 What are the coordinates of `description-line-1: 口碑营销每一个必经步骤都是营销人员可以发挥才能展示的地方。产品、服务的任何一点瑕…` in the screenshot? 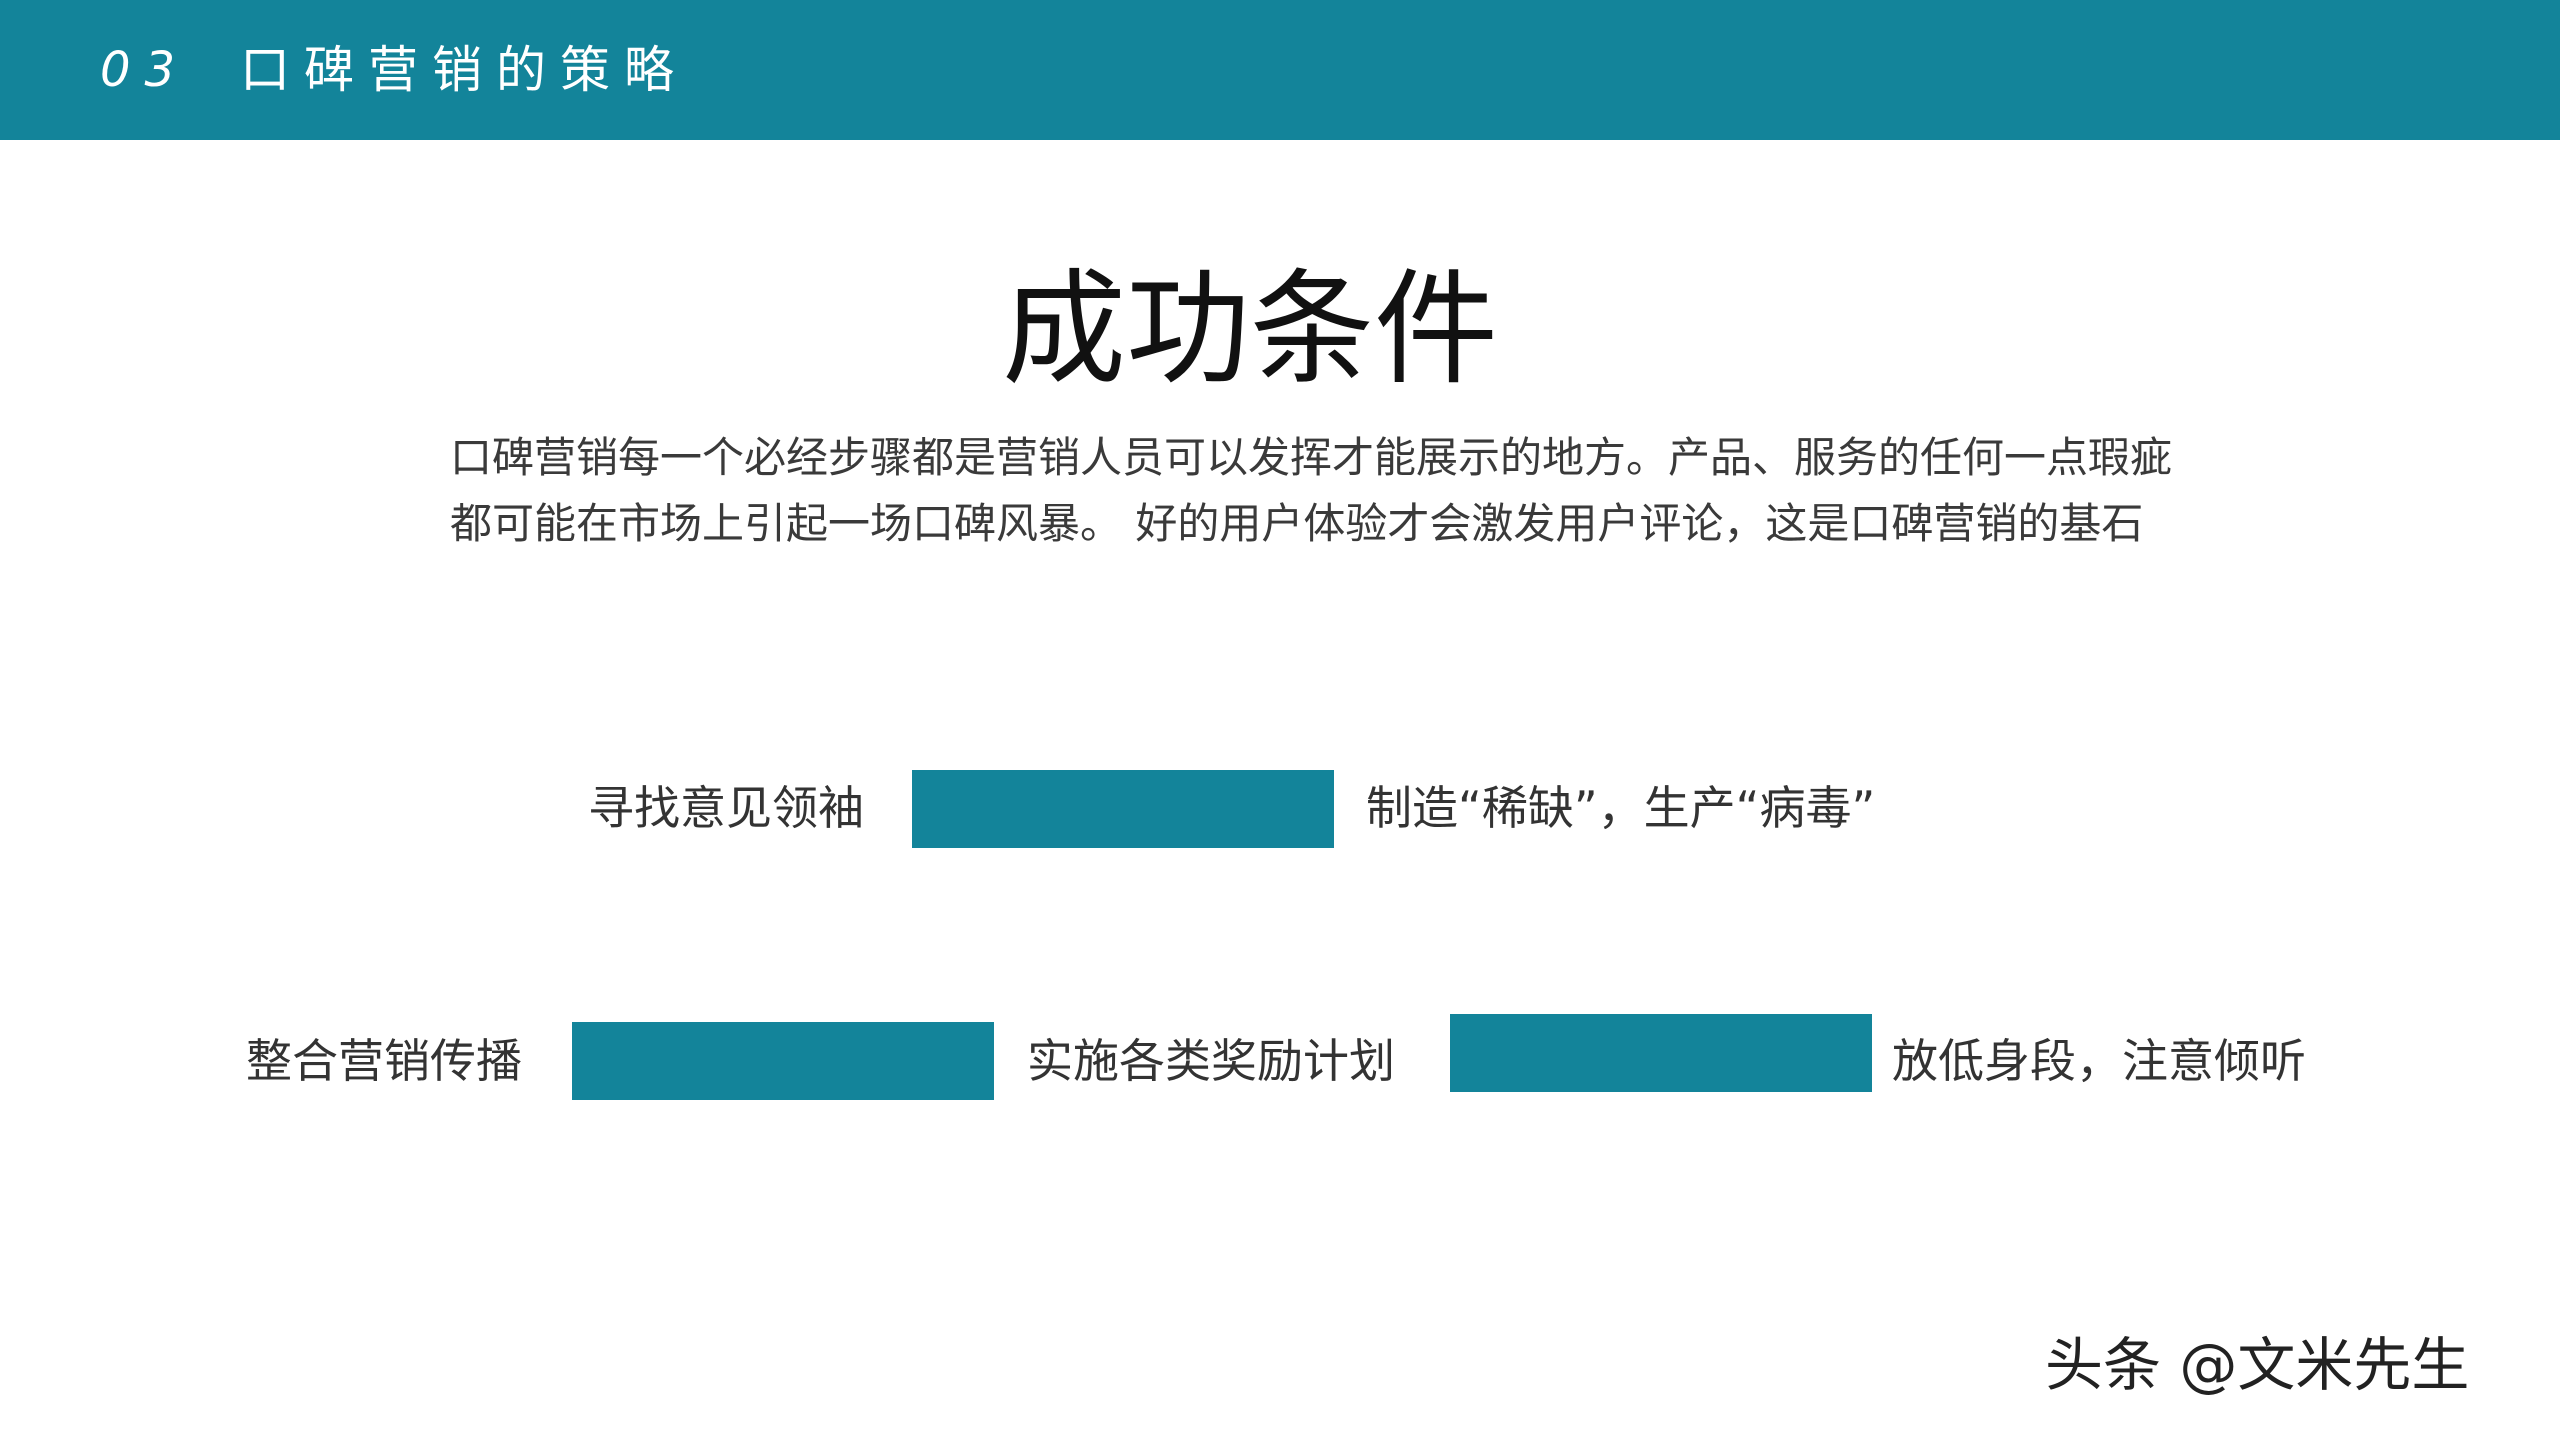 It's located at (1311, 457).